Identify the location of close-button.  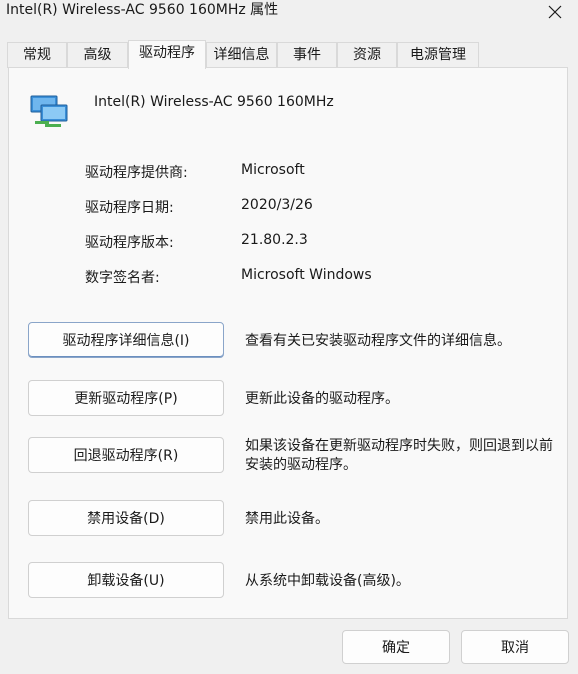
(555, 12).